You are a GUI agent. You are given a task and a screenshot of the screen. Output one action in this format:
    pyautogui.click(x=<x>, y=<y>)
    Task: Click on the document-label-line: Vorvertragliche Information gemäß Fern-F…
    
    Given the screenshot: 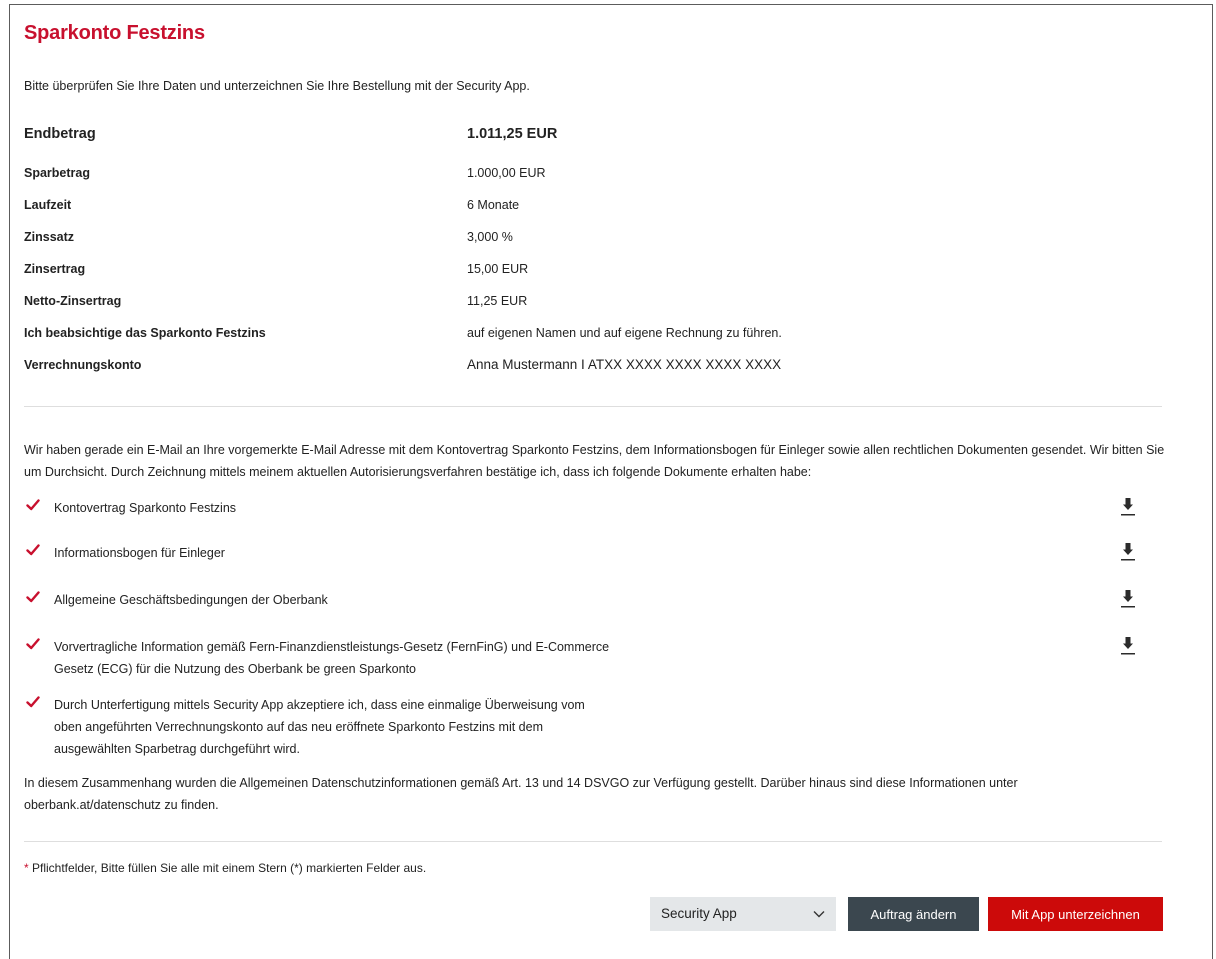 What is the action you would take?
    pyautogui.click(x=332, y=647)
    